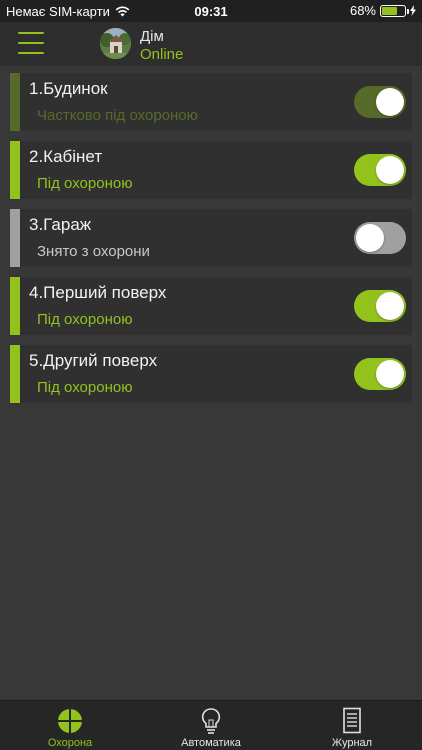  I want to click on group-title: 5.Другий поверх, so click(93, 360).